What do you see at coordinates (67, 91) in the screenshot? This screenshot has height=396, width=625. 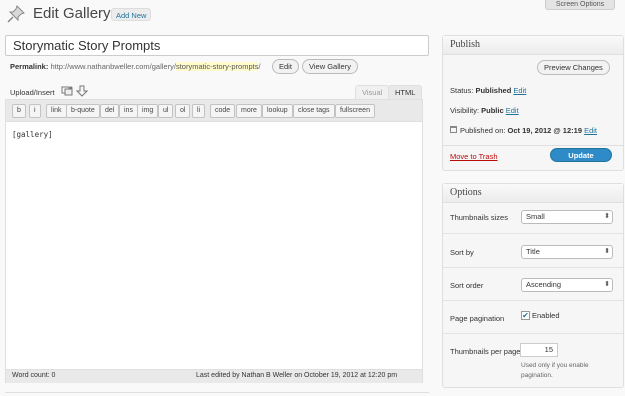 I see `add-media-icon` at bounding box center [67, 91].